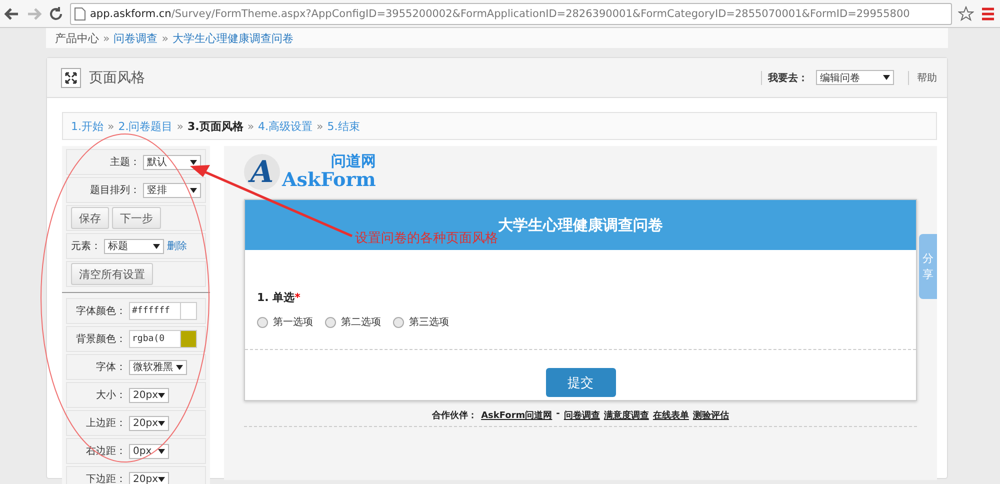  I want to click on setting-label: 下边距：, so click(105, 478).